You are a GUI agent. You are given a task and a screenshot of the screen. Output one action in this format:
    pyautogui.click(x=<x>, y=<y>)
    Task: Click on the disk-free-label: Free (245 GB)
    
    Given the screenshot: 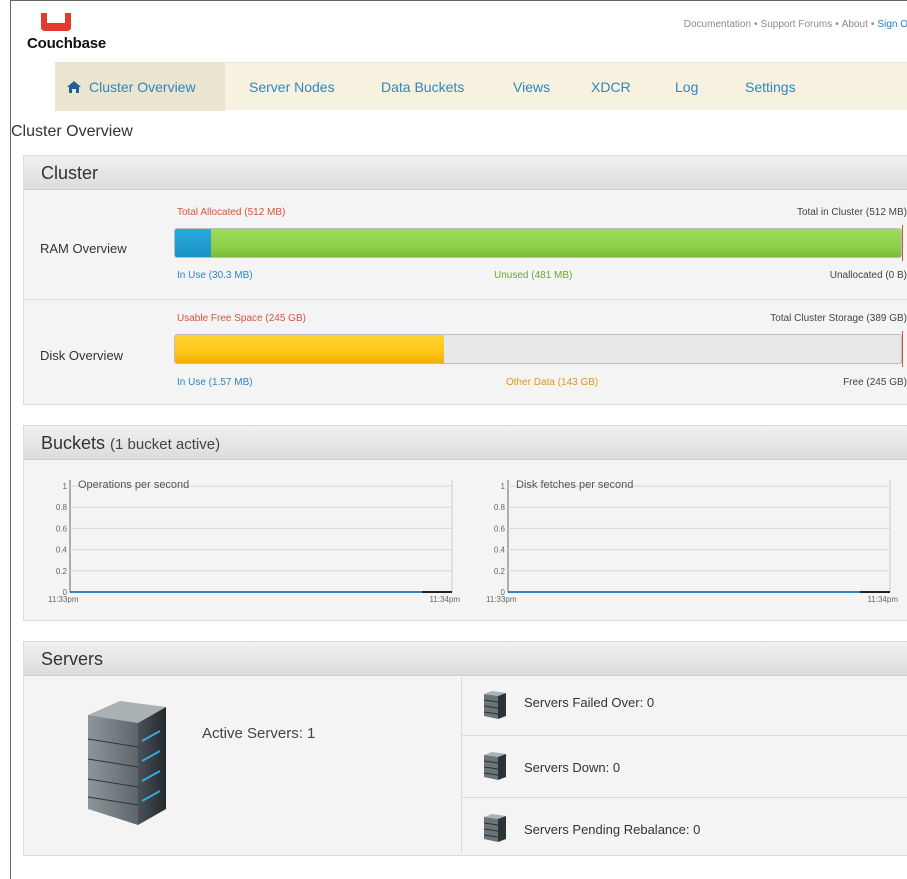 What is the action you would take?
    pyautogui.click(x=875, y=382)
    